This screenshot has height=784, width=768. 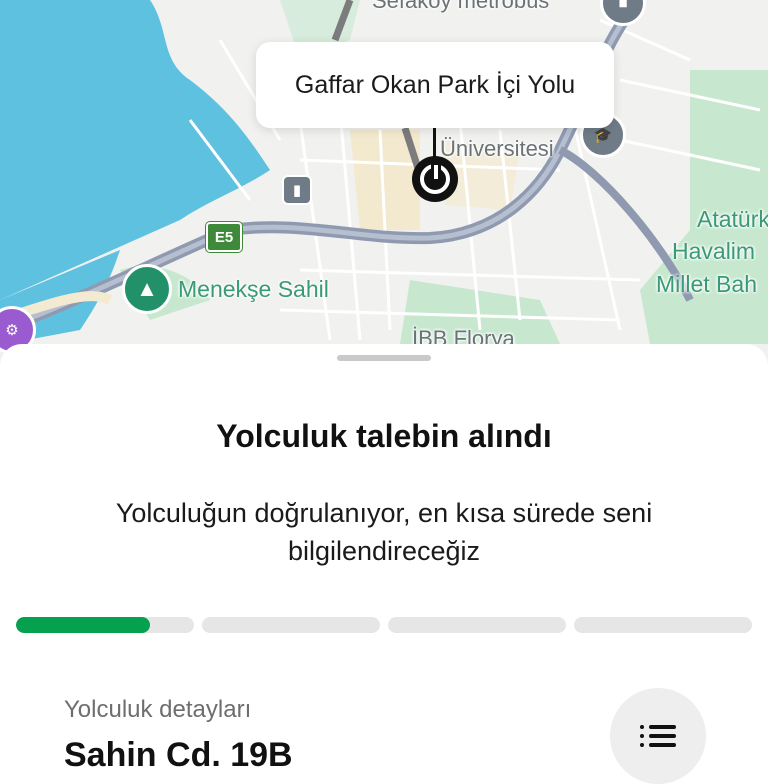 I want to click on road-shield-e5: E5, so click(x=224, y=237).